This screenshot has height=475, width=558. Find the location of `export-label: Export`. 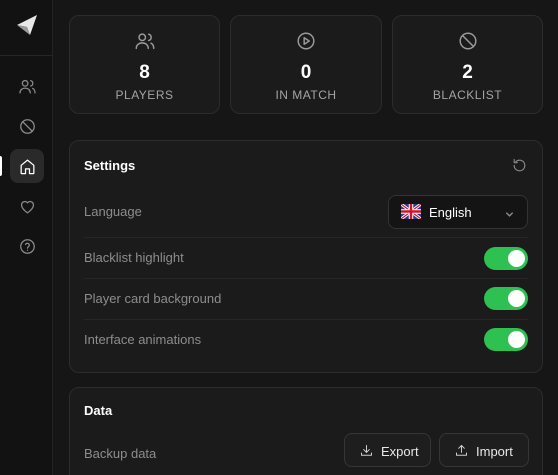

export-label: Export is located at coordinates (400, 451).